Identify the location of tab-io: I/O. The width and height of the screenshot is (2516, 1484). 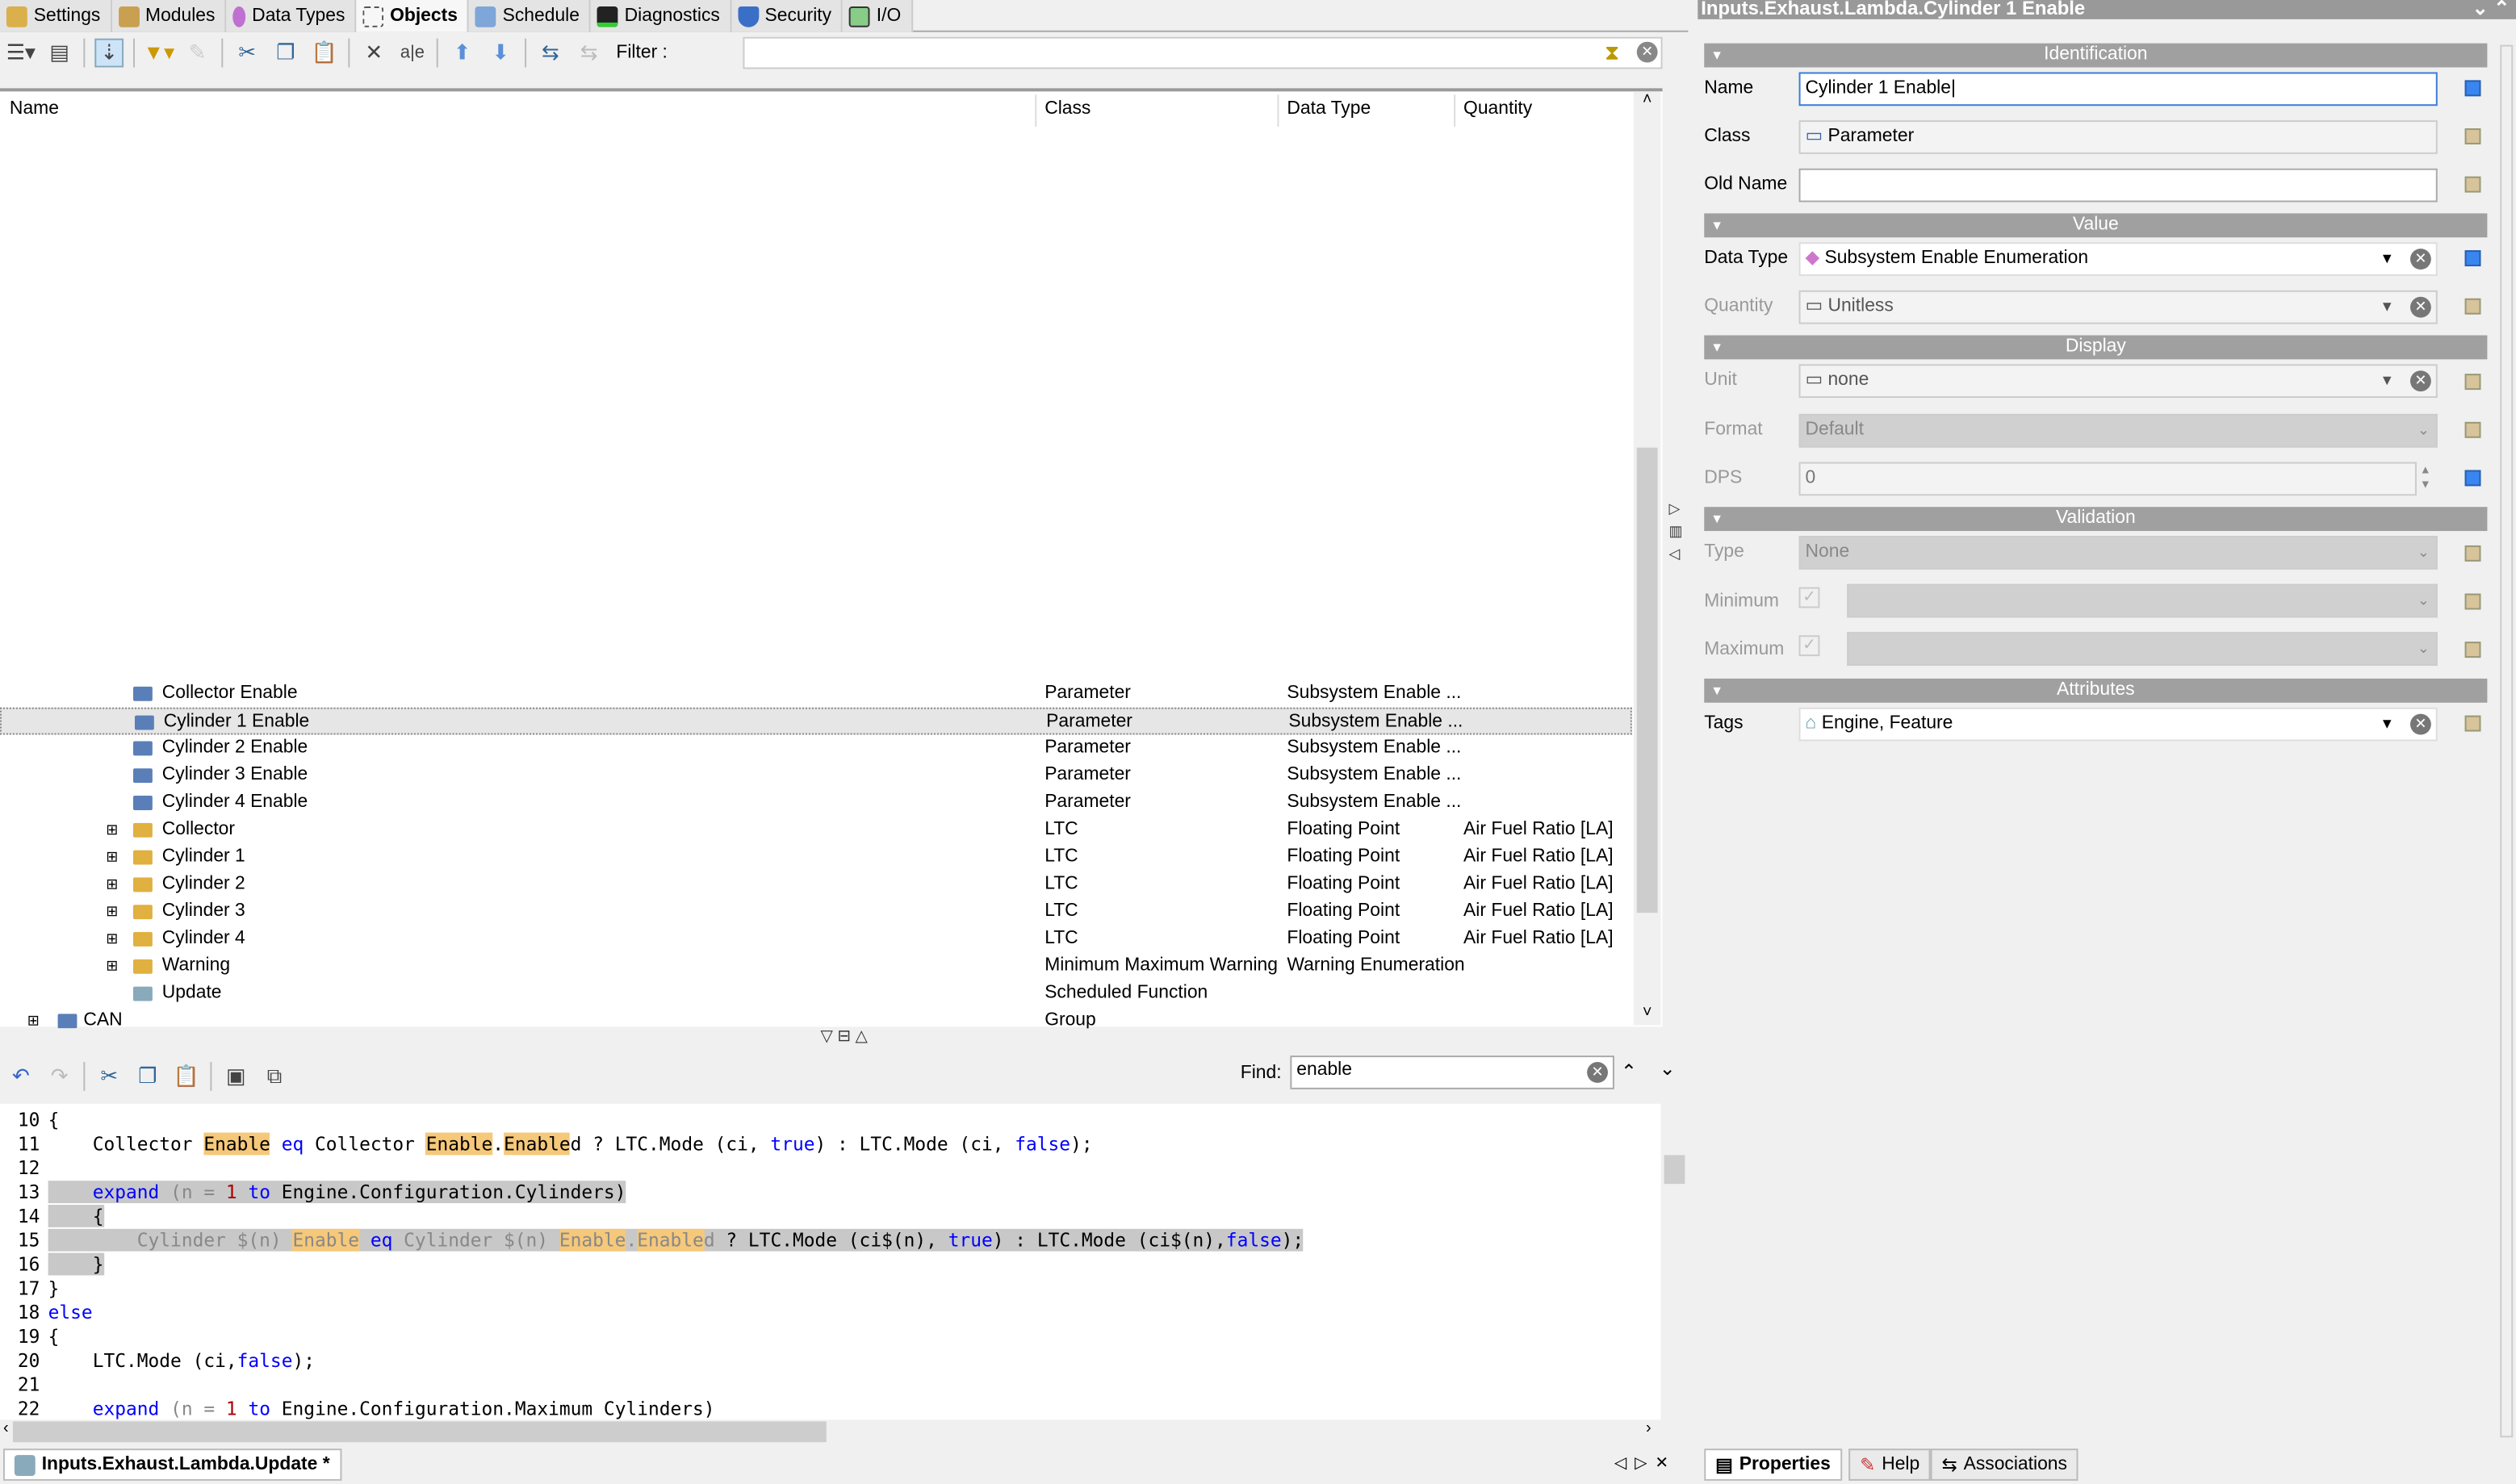
(878, 16).